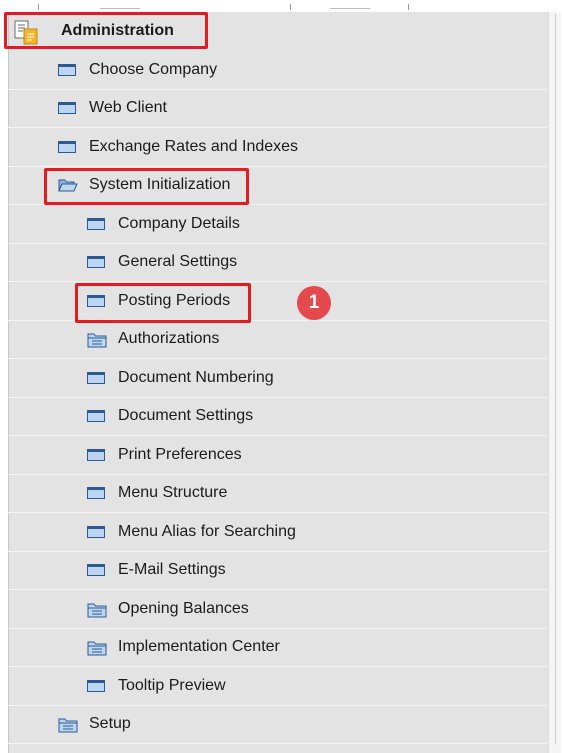 This screenshot has height=753, width=562. Describe the element at coordinates (278, 340) in the screenshot. I see `tree-item-authorizations: Authorizations` at that location.